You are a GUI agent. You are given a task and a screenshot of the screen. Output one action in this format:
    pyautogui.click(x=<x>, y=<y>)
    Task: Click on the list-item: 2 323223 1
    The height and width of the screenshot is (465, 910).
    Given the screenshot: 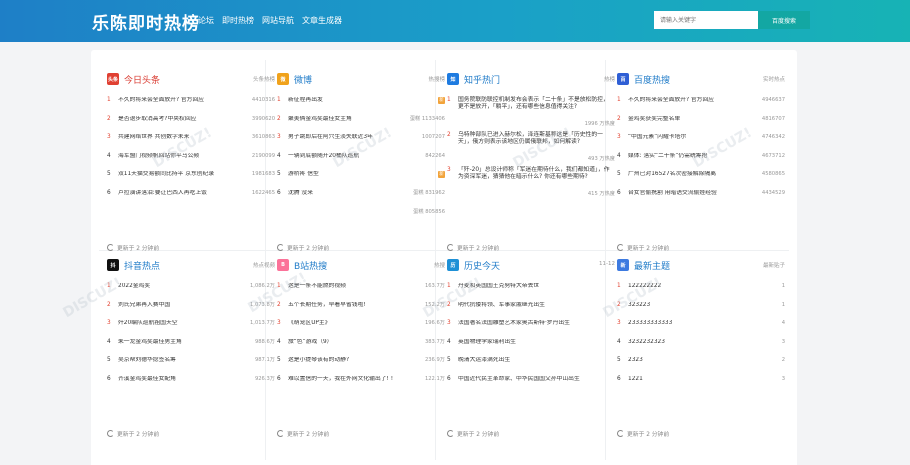 What is the action you would take?
    pyautogui.click(x=701, y=311)
    